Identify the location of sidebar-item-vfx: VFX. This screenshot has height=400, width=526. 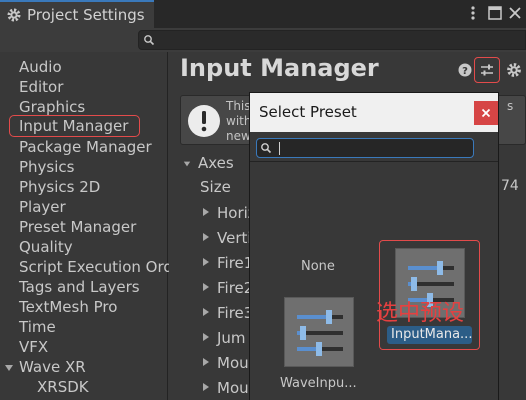
(33, 347).